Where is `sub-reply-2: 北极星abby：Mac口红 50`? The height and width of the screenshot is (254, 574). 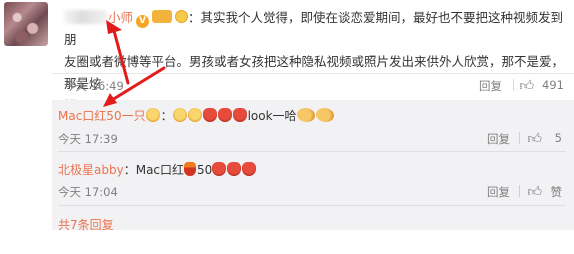 sub-reply-2: 北极星abby：Mac口红 50 is located at coordinates (157, 170).